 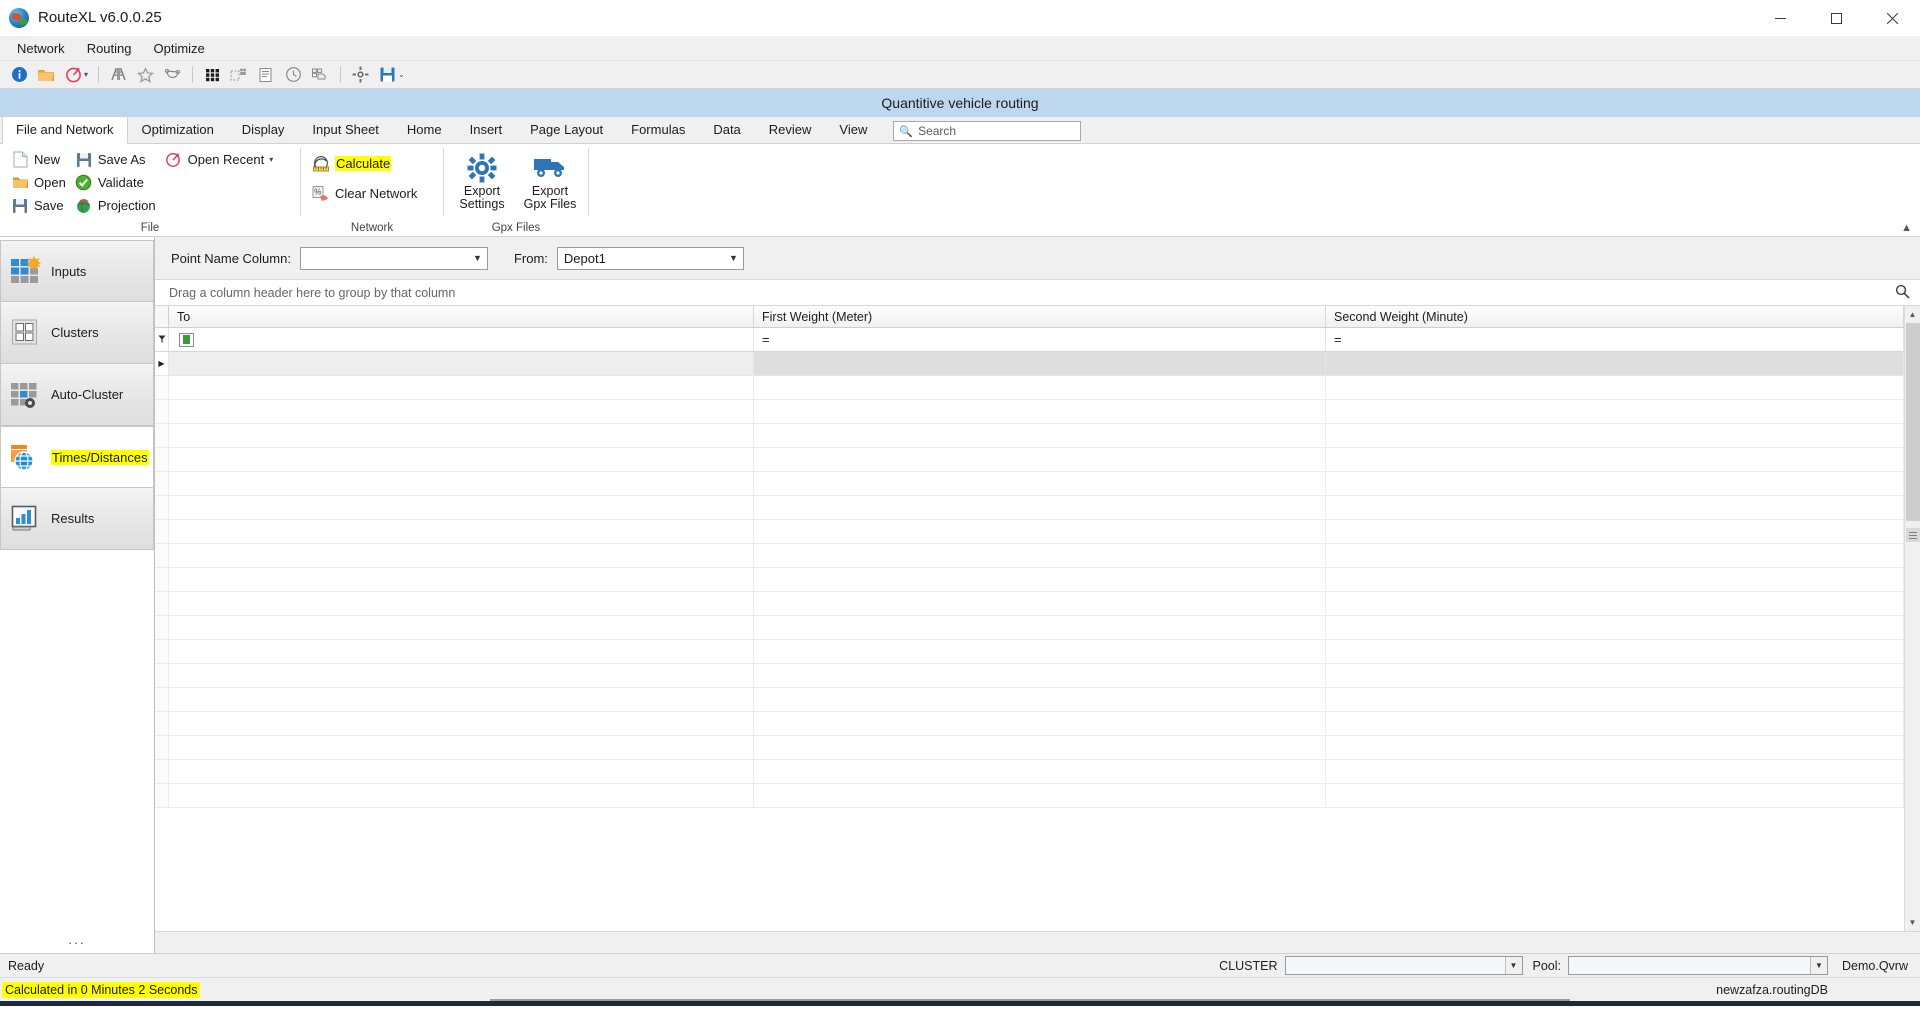 I want to click on open-recent-button: Open Recent ▾, so click(x=221, y=159).